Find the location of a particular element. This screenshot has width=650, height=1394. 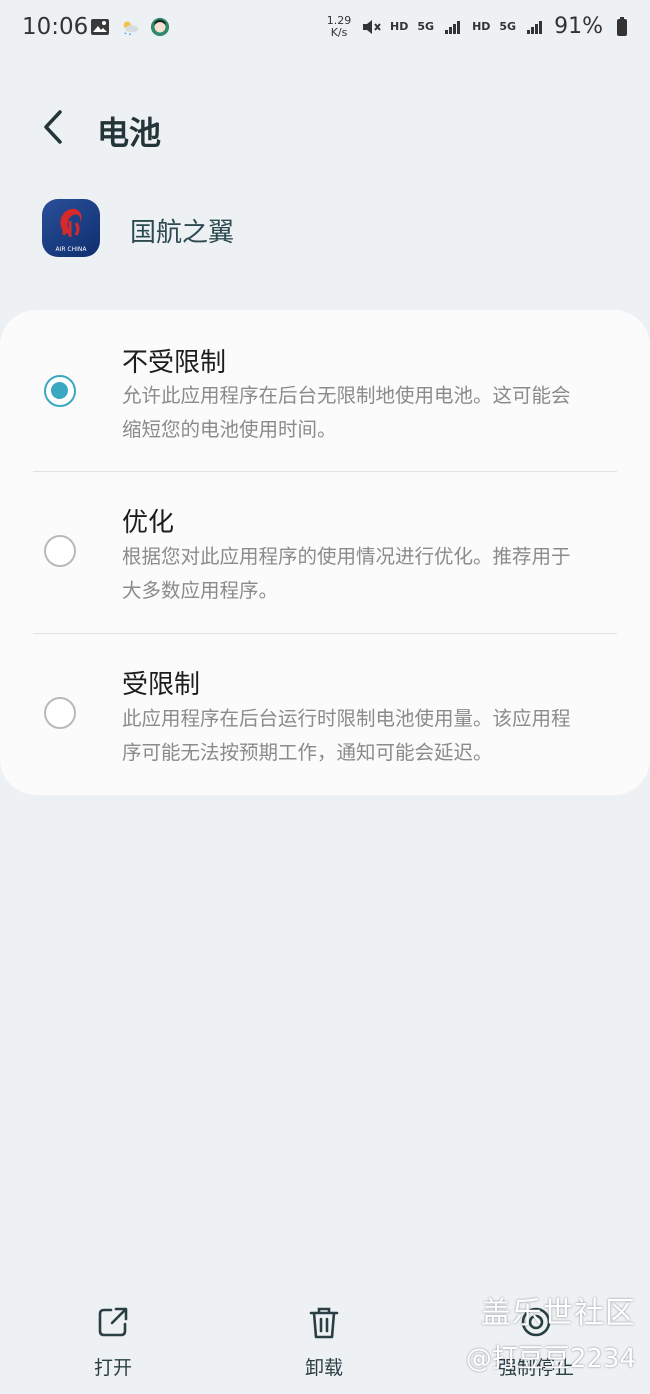

network-speed-value: 1.29 is located at coordinates (339, 20).